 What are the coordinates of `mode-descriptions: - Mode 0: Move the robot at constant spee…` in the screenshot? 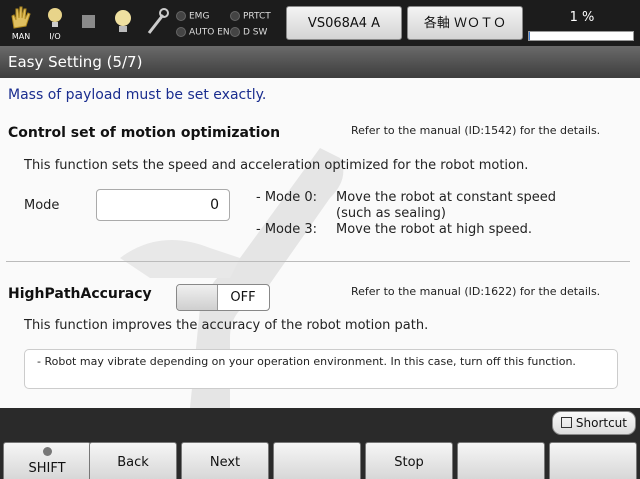 It's located at (406, 214).